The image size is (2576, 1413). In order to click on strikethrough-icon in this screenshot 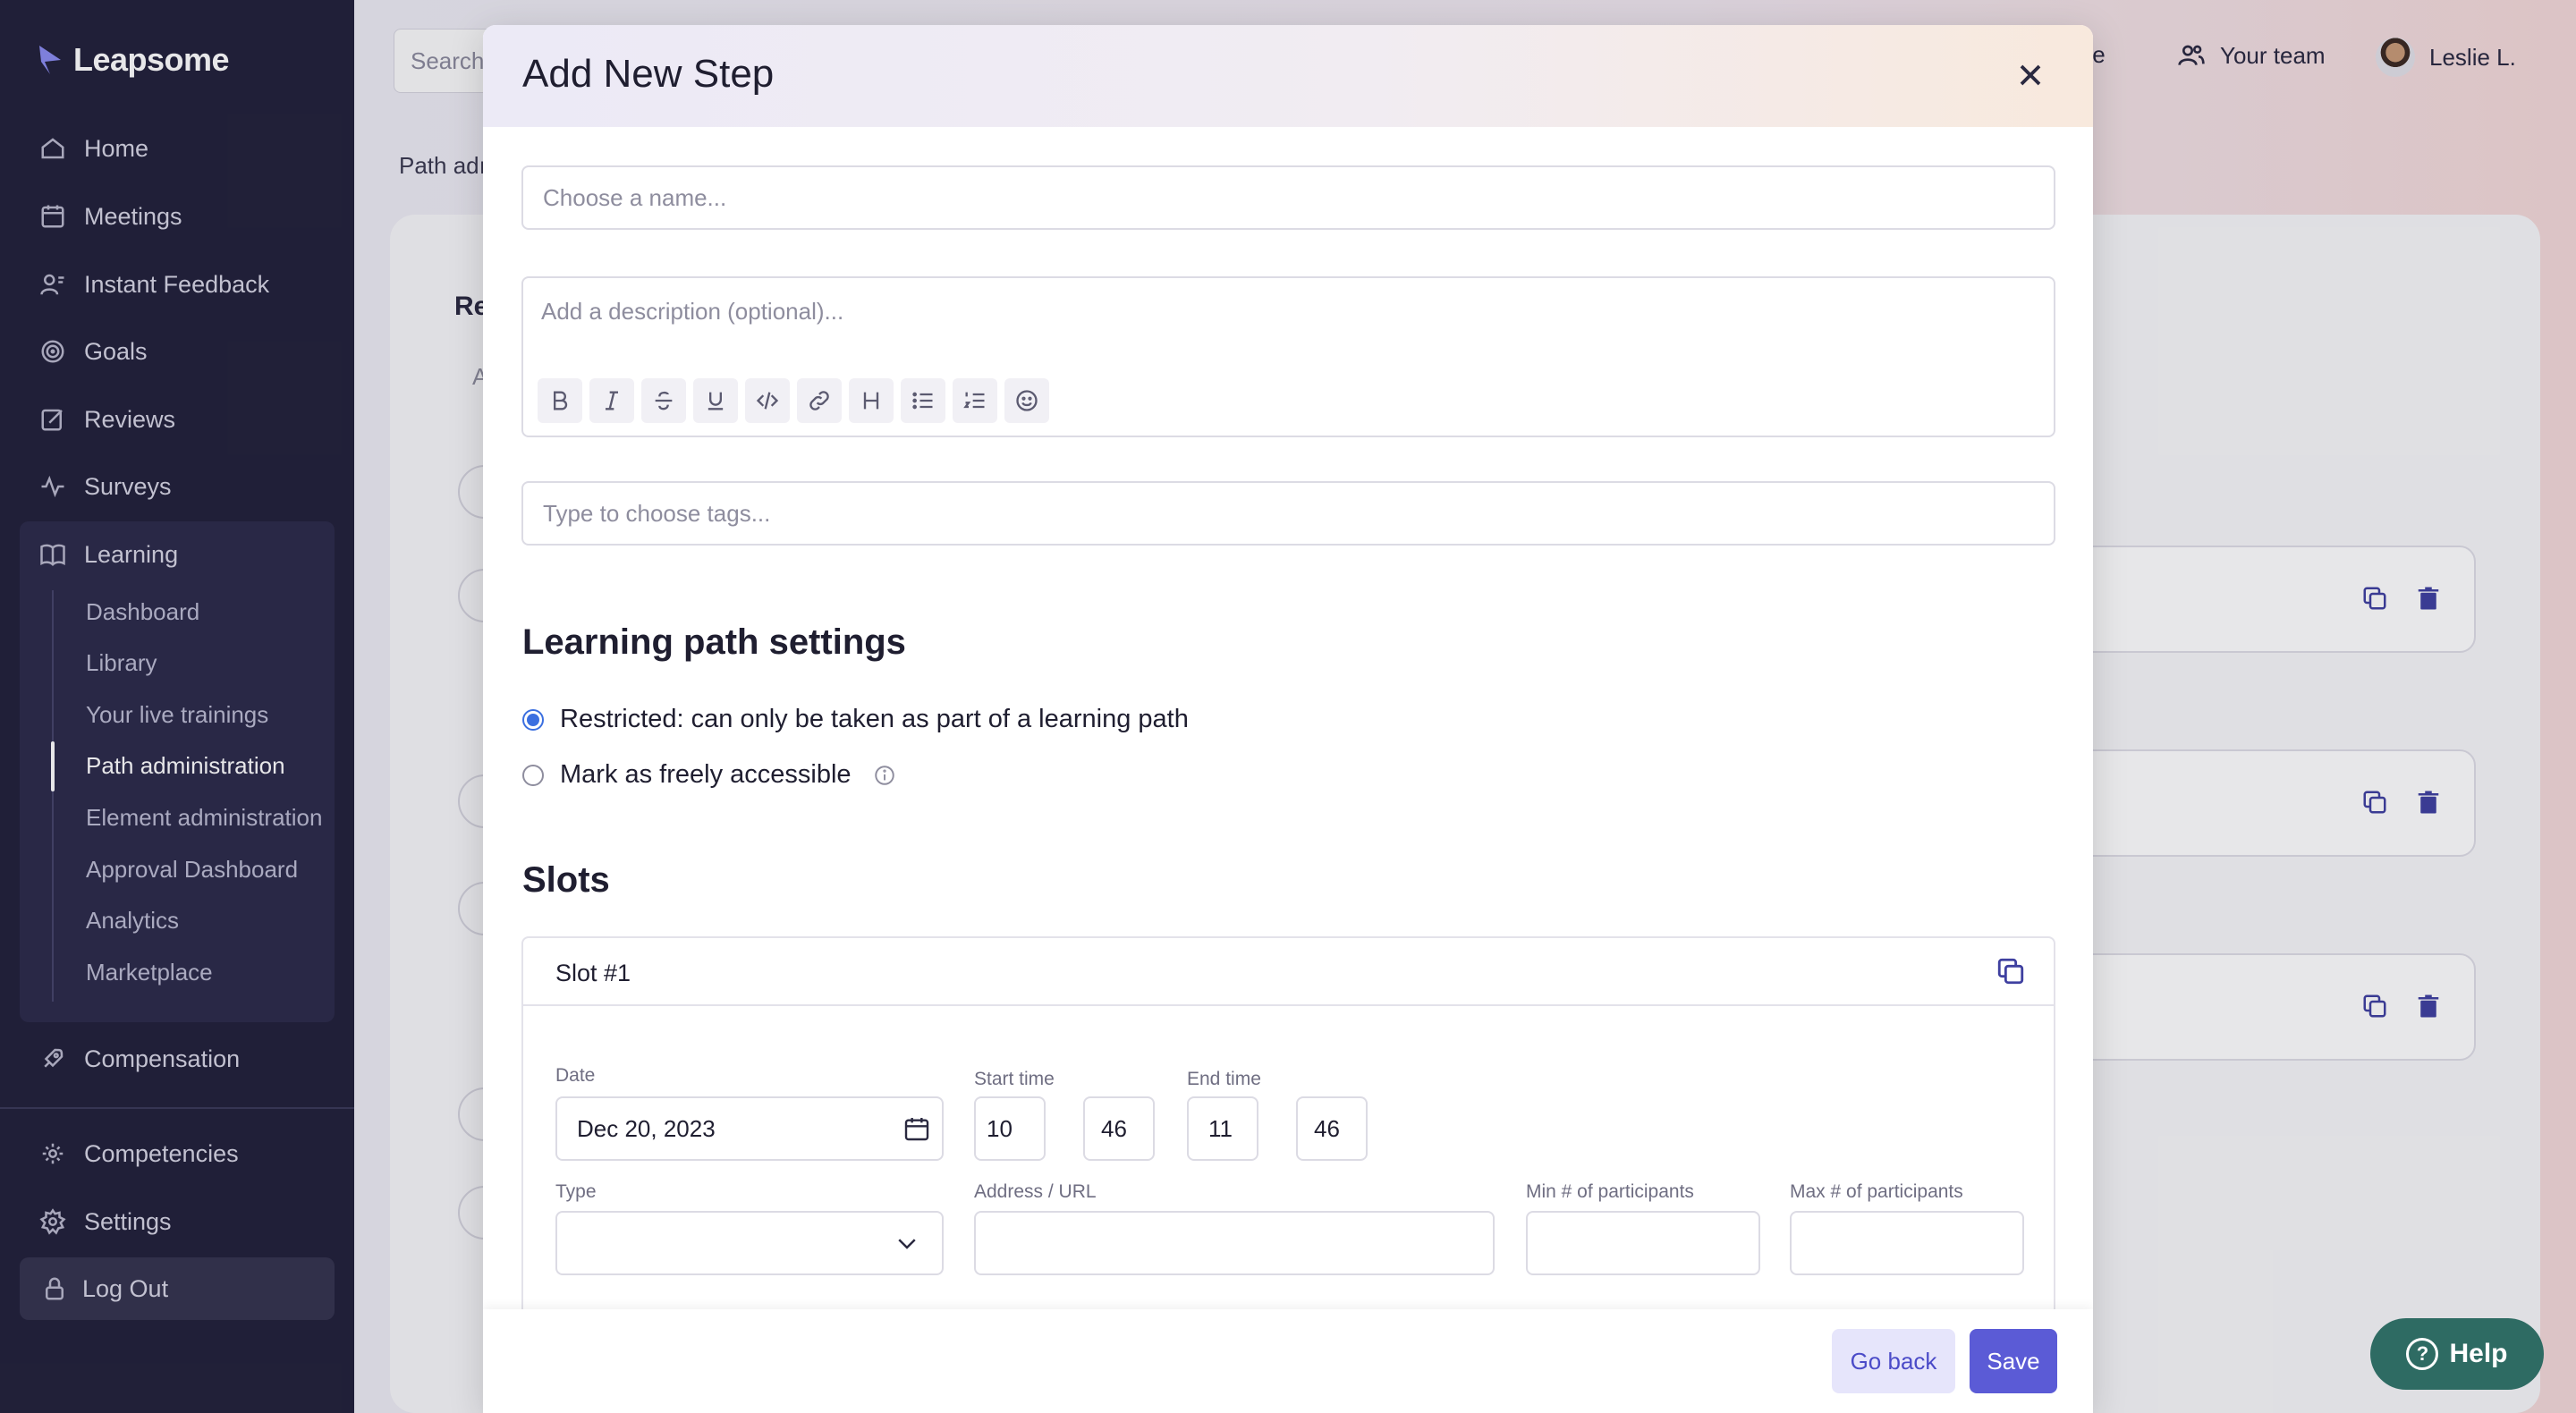, I will do `click(664, 400)`.